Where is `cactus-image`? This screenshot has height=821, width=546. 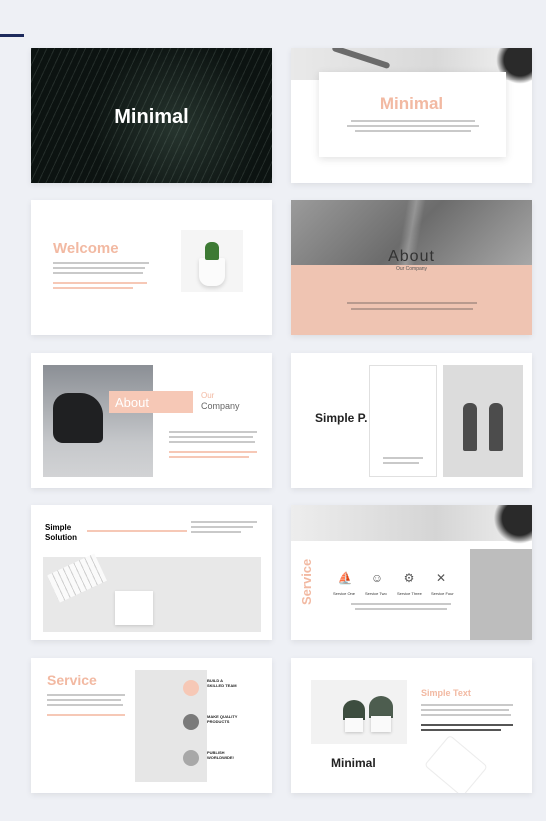
cactus-image is located at coordinates (212, 251).